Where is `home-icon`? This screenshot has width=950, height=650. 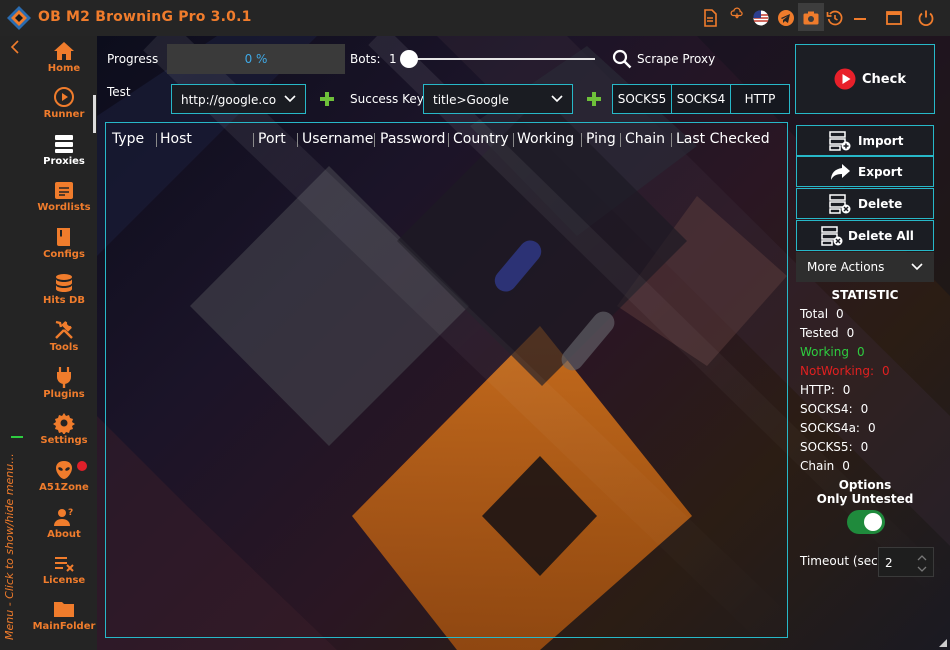
home-icon is located at coordinates (64, 51).